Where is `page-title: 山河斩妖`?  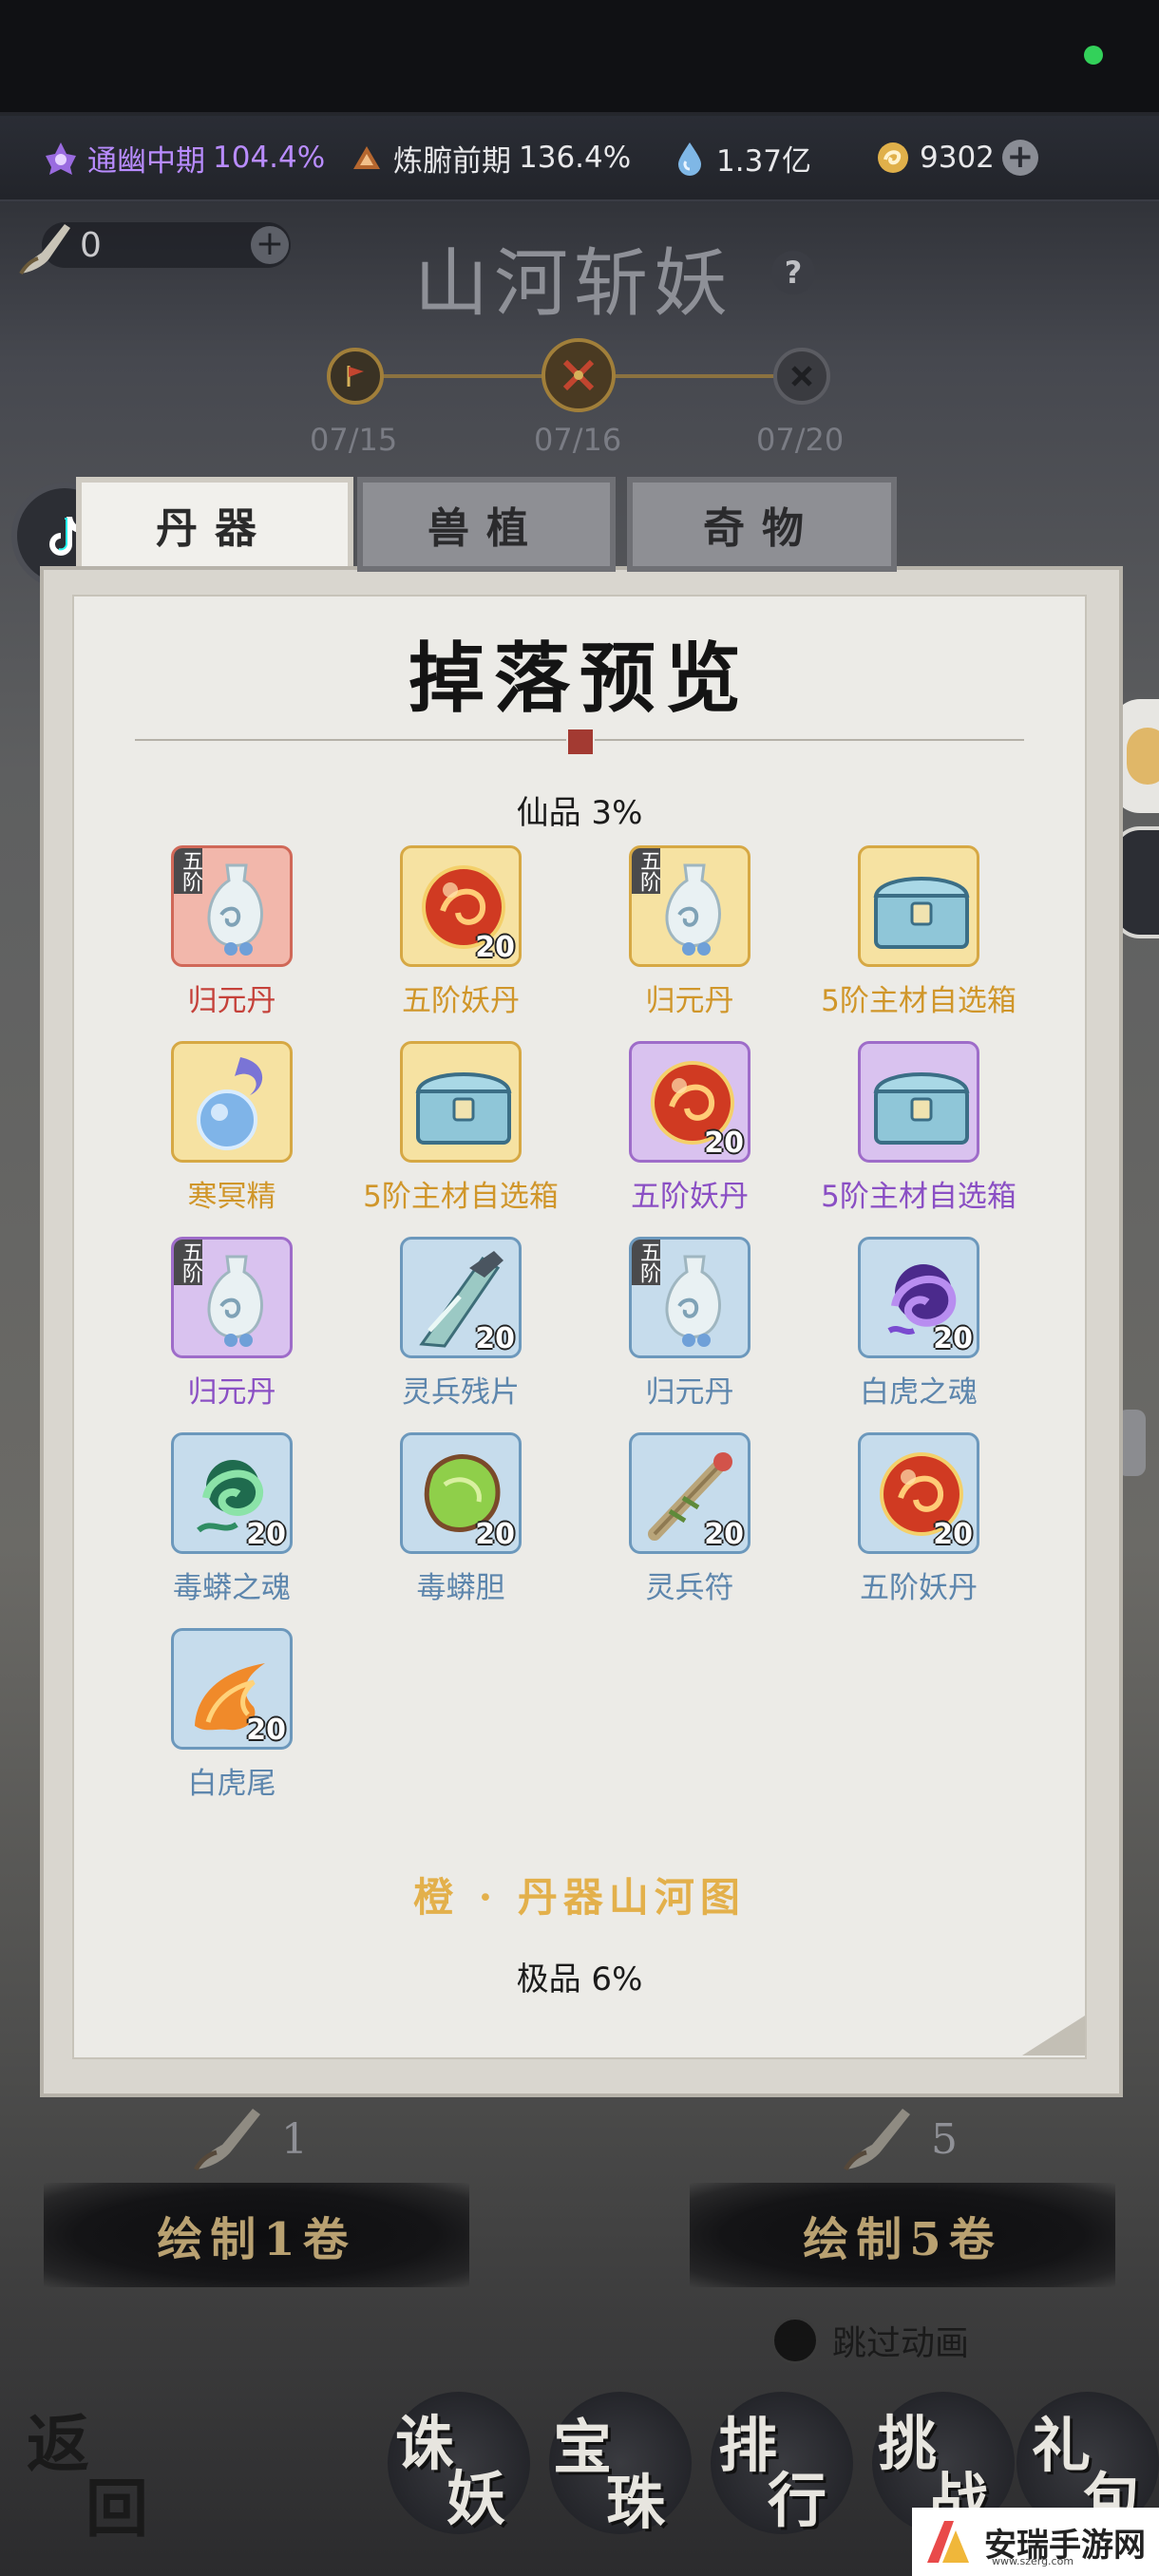 page-title: 山河斩妖 is located at coordinates (574, 284).